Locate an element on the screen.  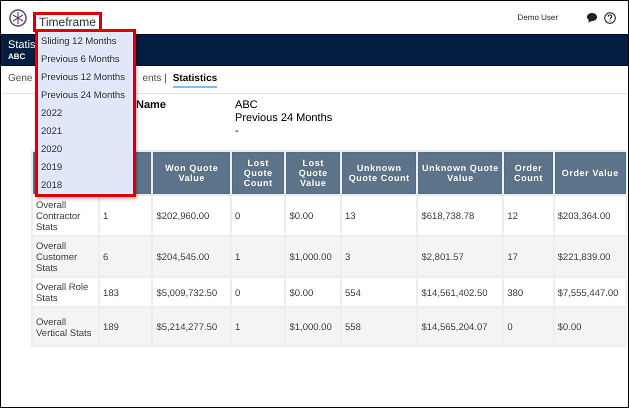
table-cell: Overall Vertical Stats is located at coordinates (66, 326).